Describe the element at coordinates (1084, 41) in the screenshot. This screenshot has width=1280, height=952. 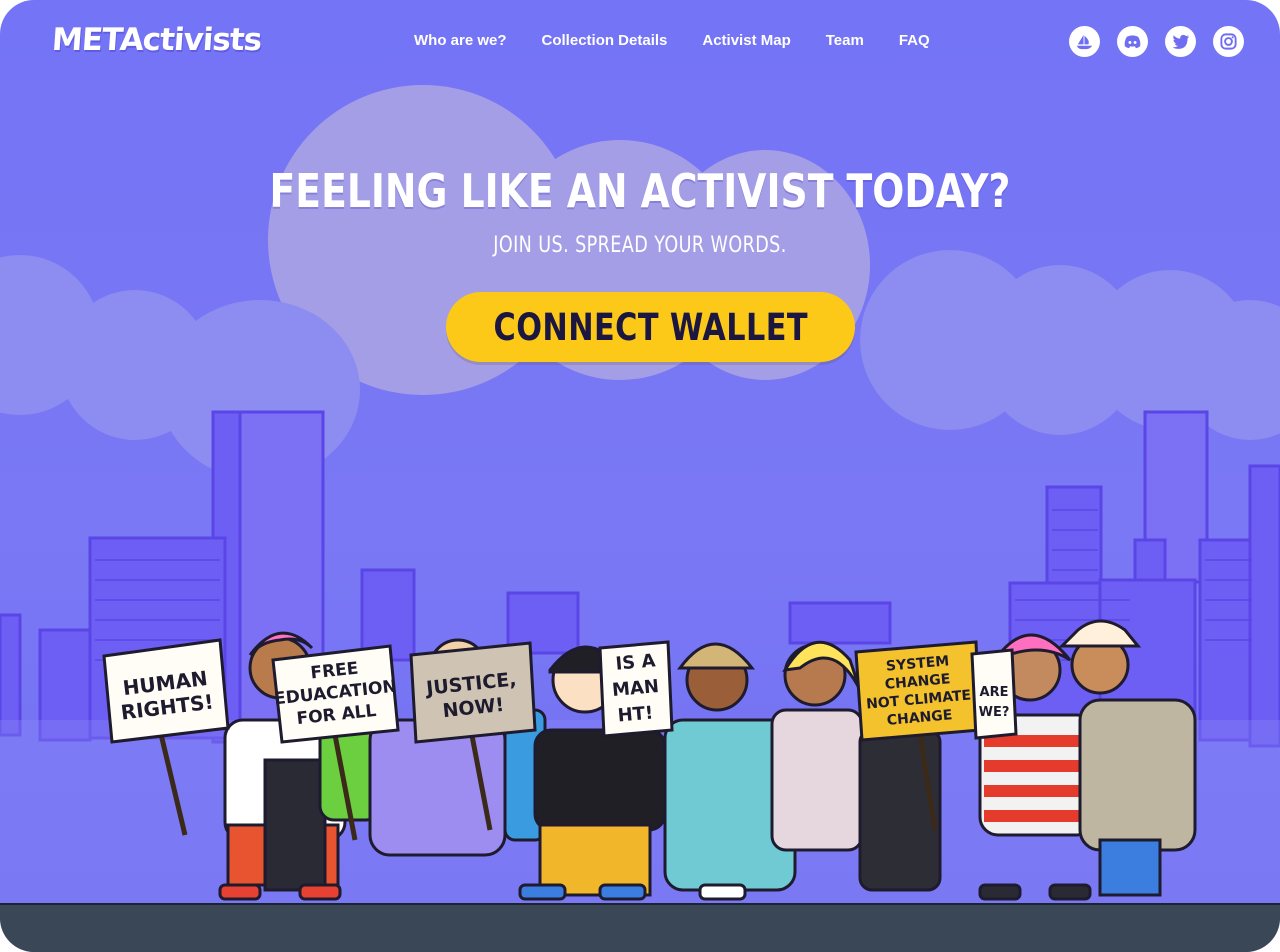
I see `opensea-icon` at that location.